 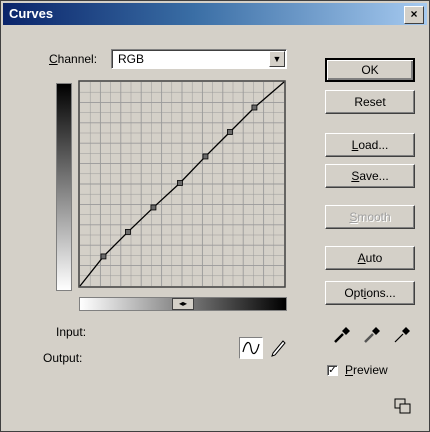 What do you see at coordinates (131, 59) in the screenshot?
I see `channel-value: RGB` at bounding box center [131, 59].